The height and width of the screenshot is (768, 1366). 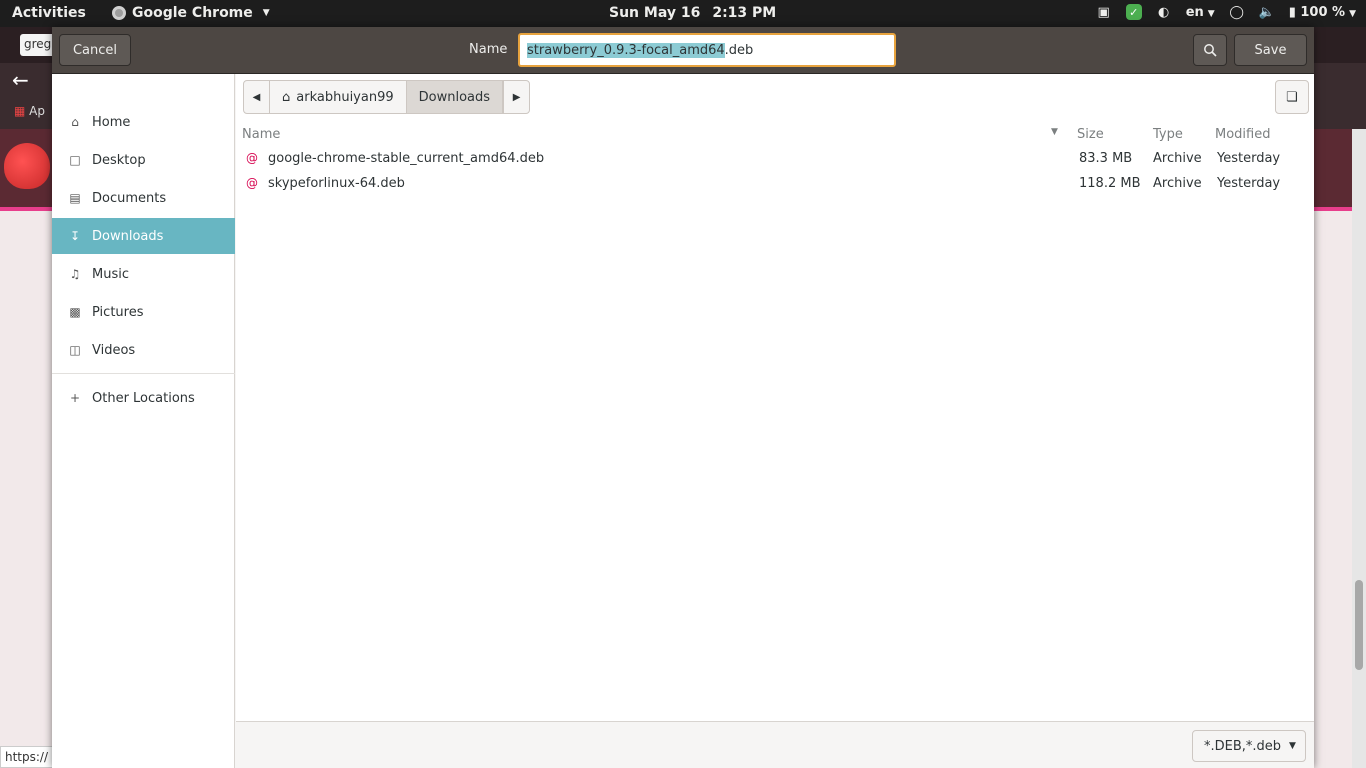 I want to click on column-header-name: Name, so click(x=261, y=134).